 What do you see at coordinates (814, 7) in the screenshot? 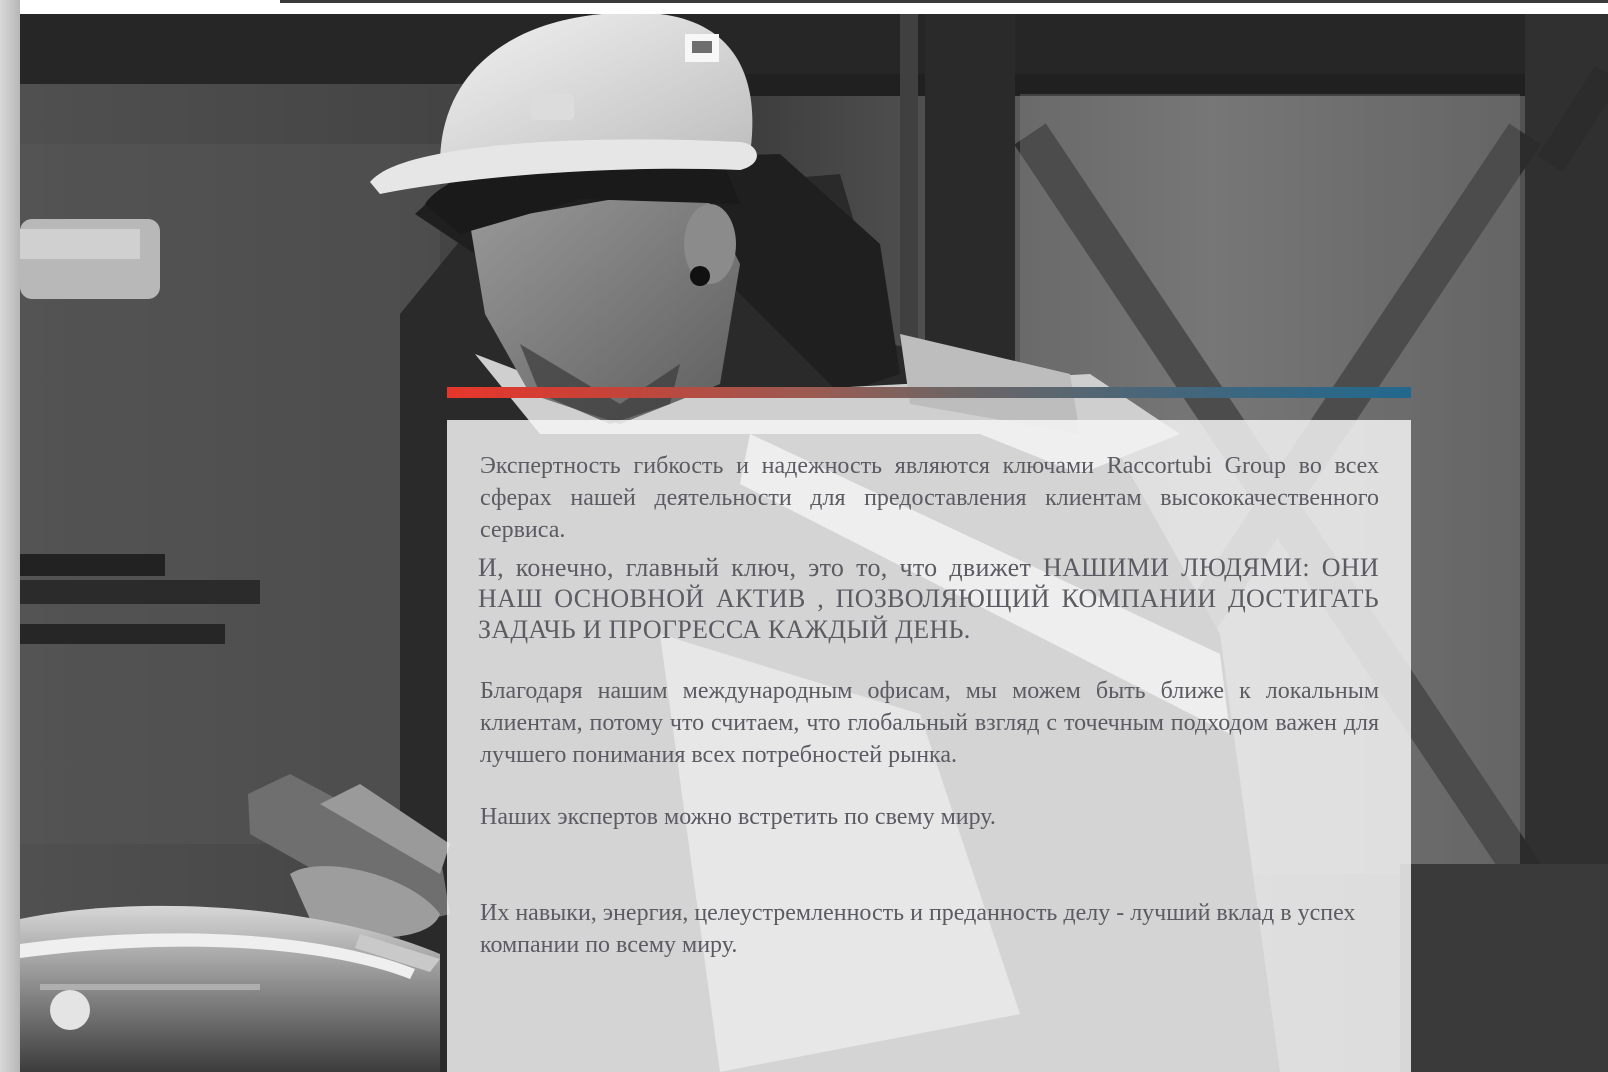
I see `top-page-rule` at bounding box center [814, 7].